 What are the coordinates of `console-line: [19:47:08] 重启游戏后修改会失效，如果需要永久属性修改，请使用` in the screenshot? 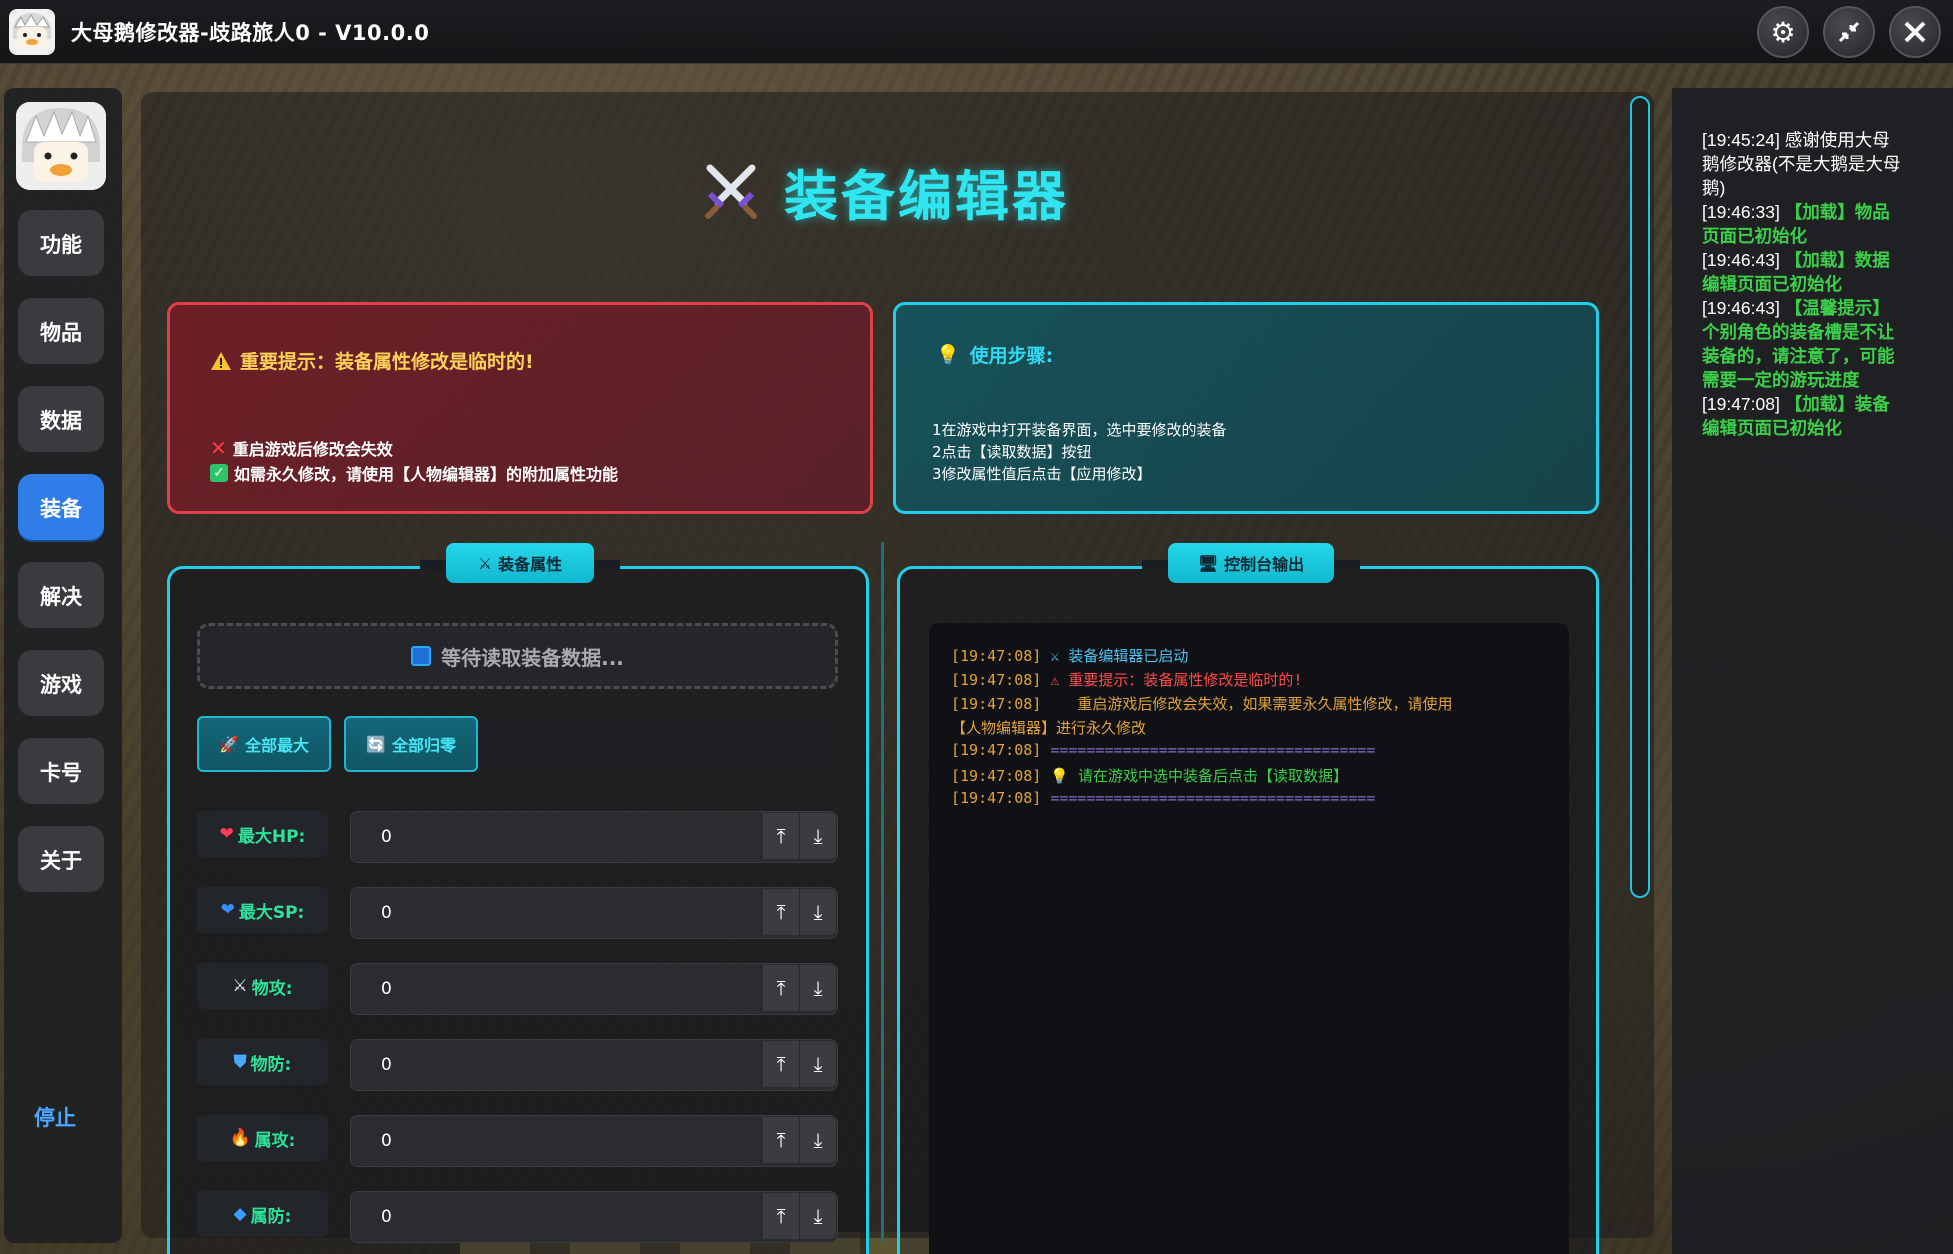 It's located at (1201, 703).